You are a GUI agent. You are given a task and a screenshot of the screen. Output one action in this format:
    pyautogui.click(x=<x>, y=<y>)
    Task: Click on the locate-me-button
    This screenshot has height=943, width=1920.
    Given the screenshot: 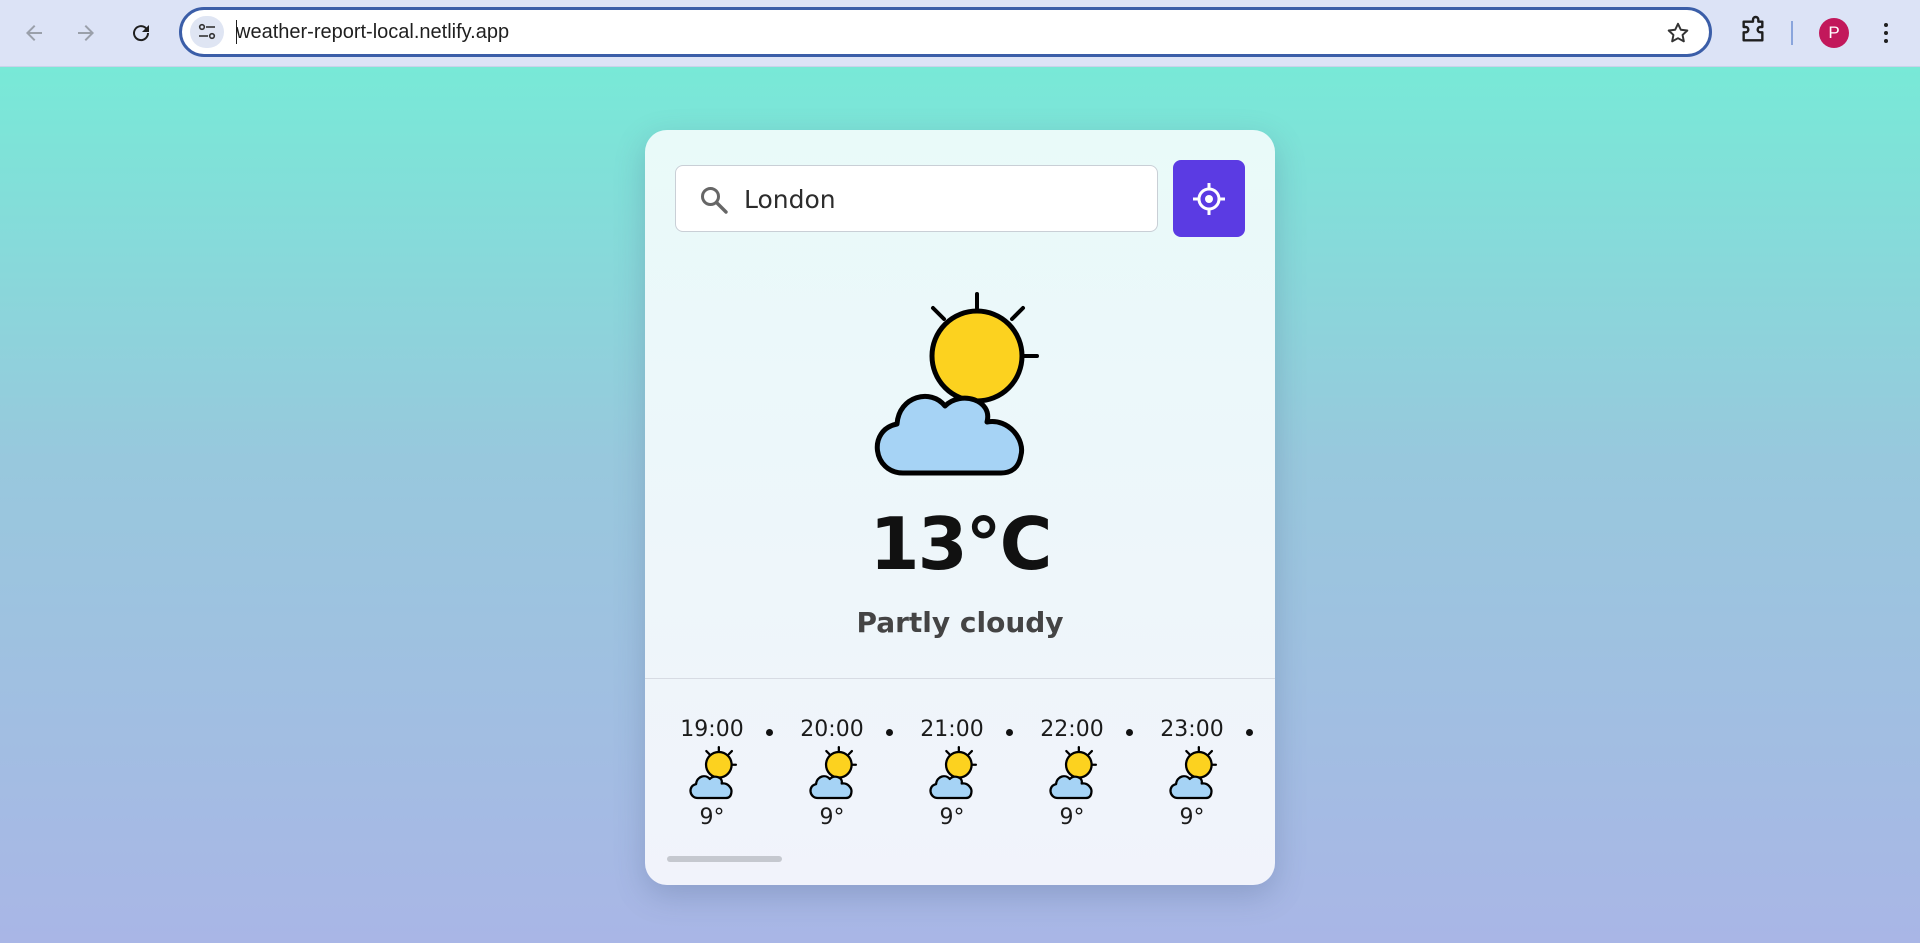 What is the action you would take?
    pyautogui.click(x=1209, y=198)
    